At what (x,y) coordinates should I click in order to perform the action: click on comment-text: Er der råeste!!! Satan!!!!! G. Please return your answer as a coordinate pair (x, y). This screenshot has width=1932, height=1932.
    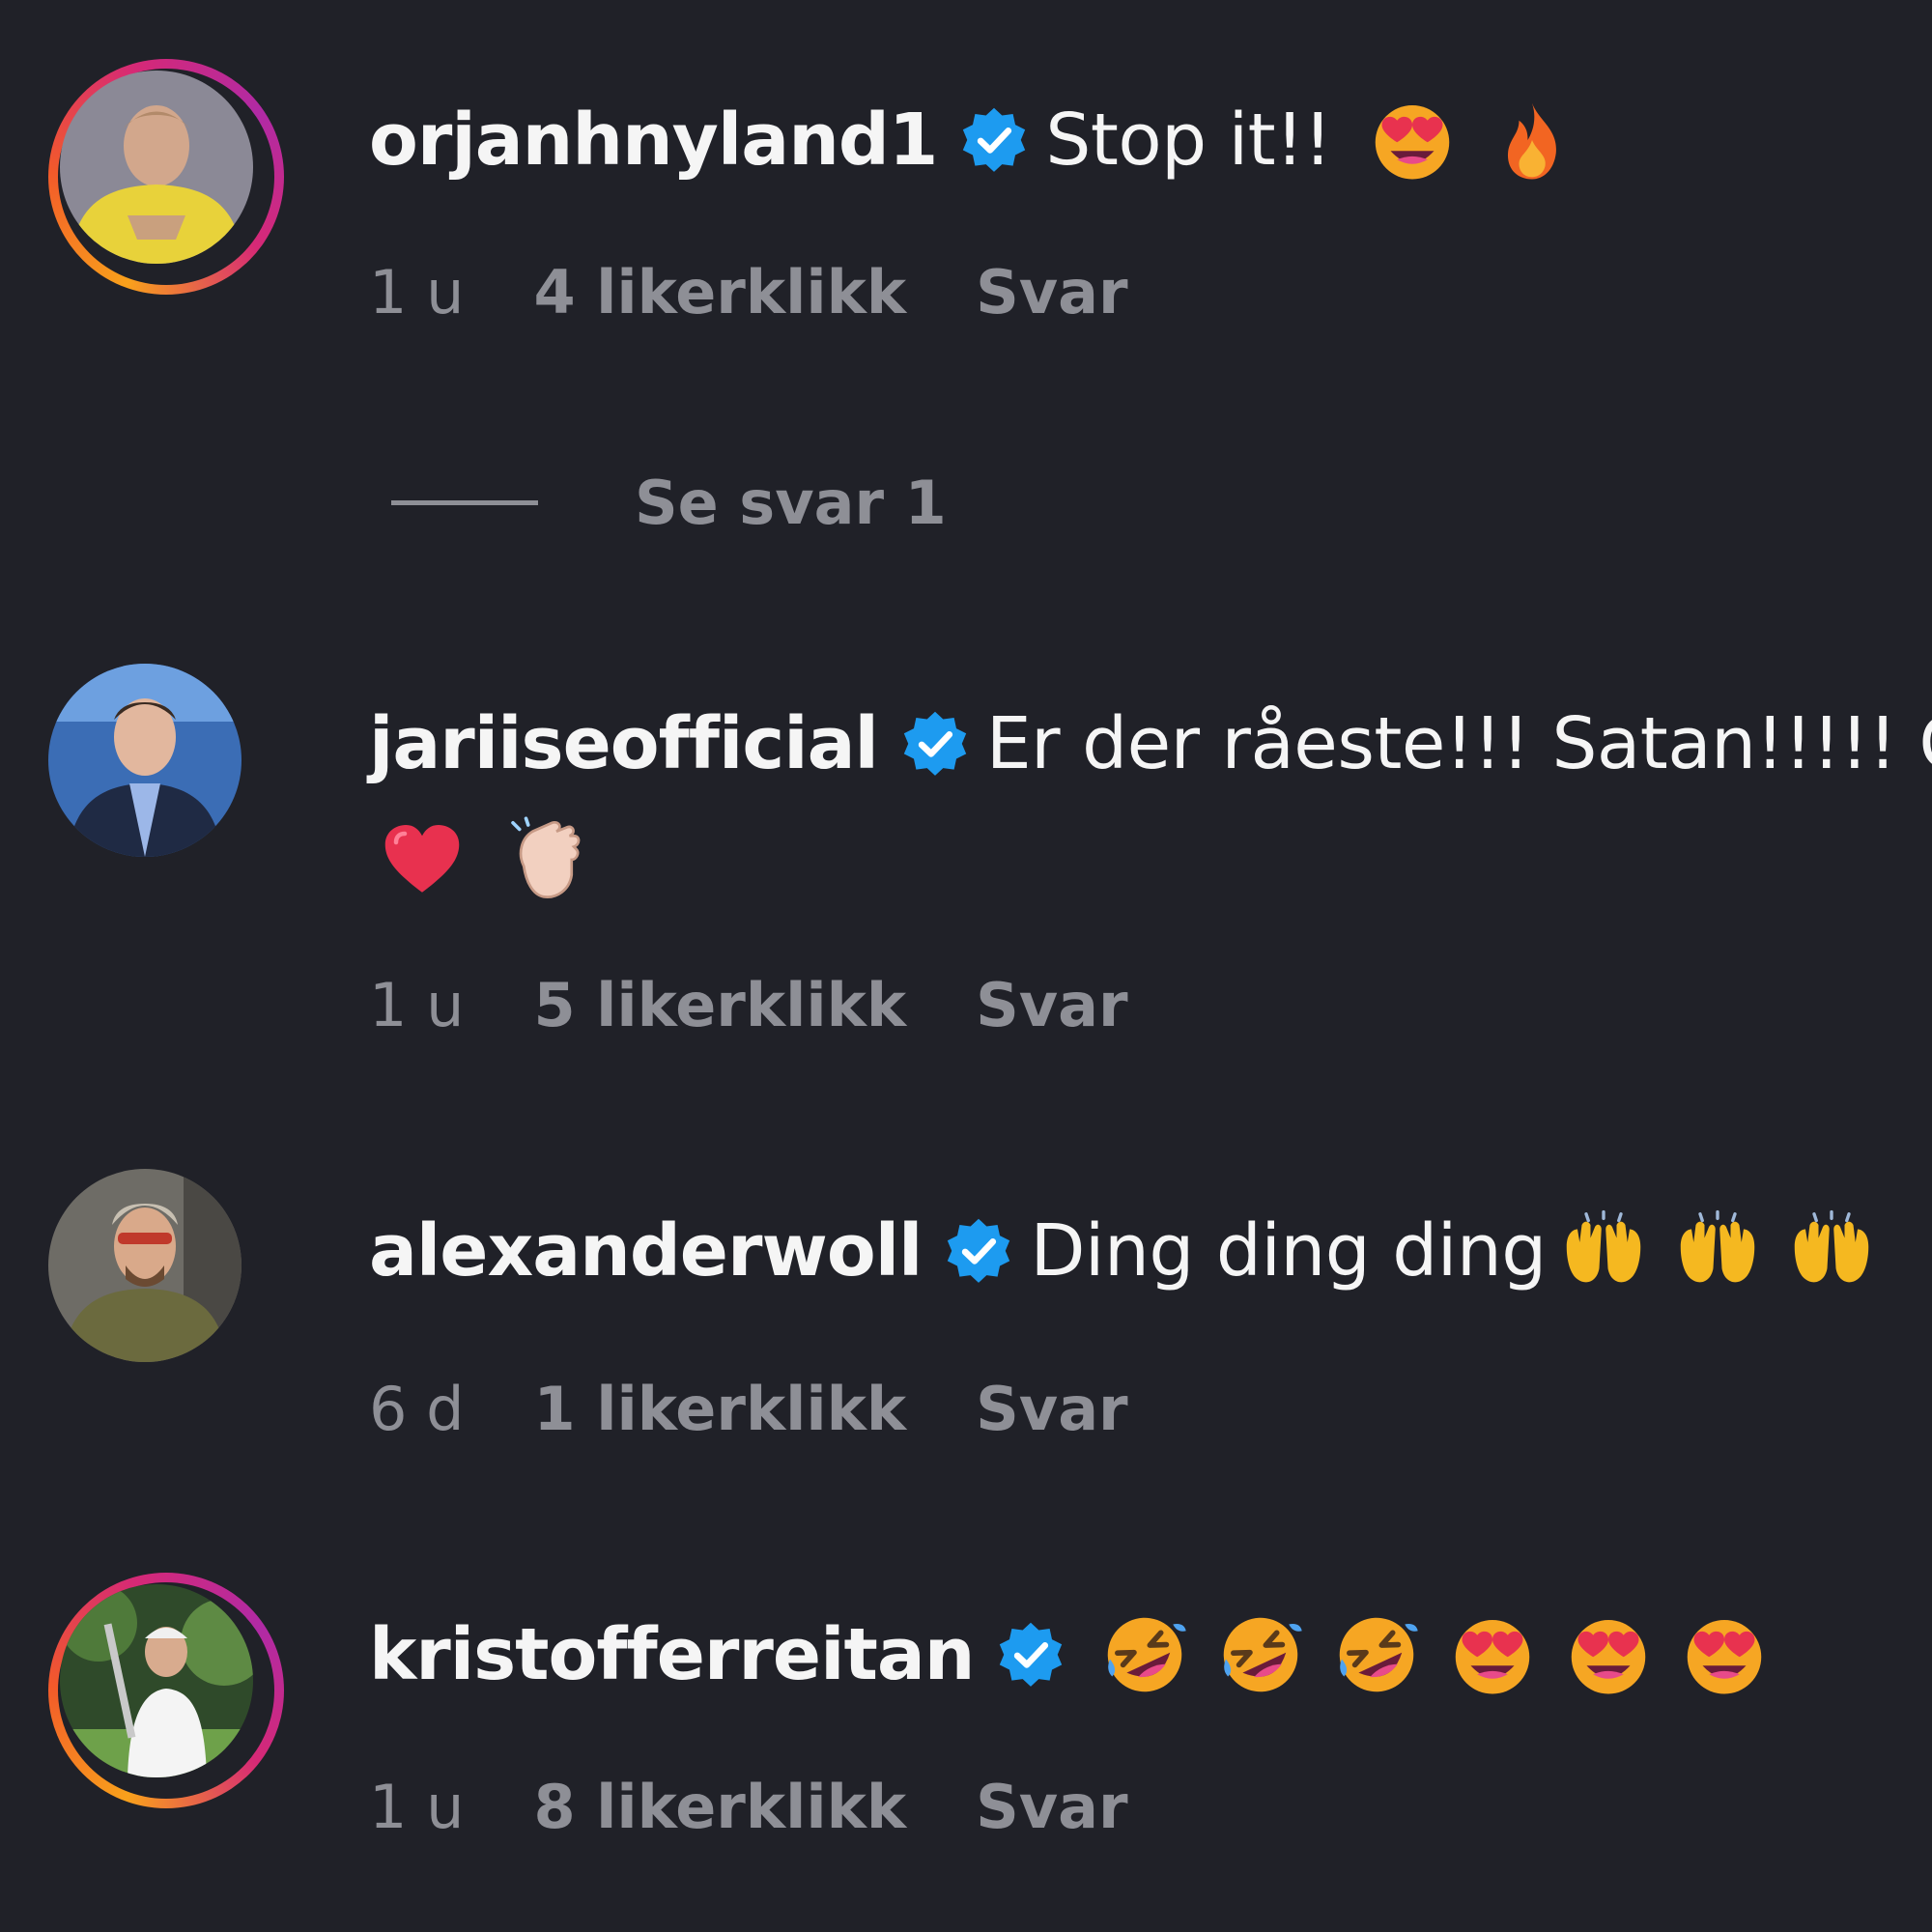
    Looking at the image, I should click on (1458, 743).